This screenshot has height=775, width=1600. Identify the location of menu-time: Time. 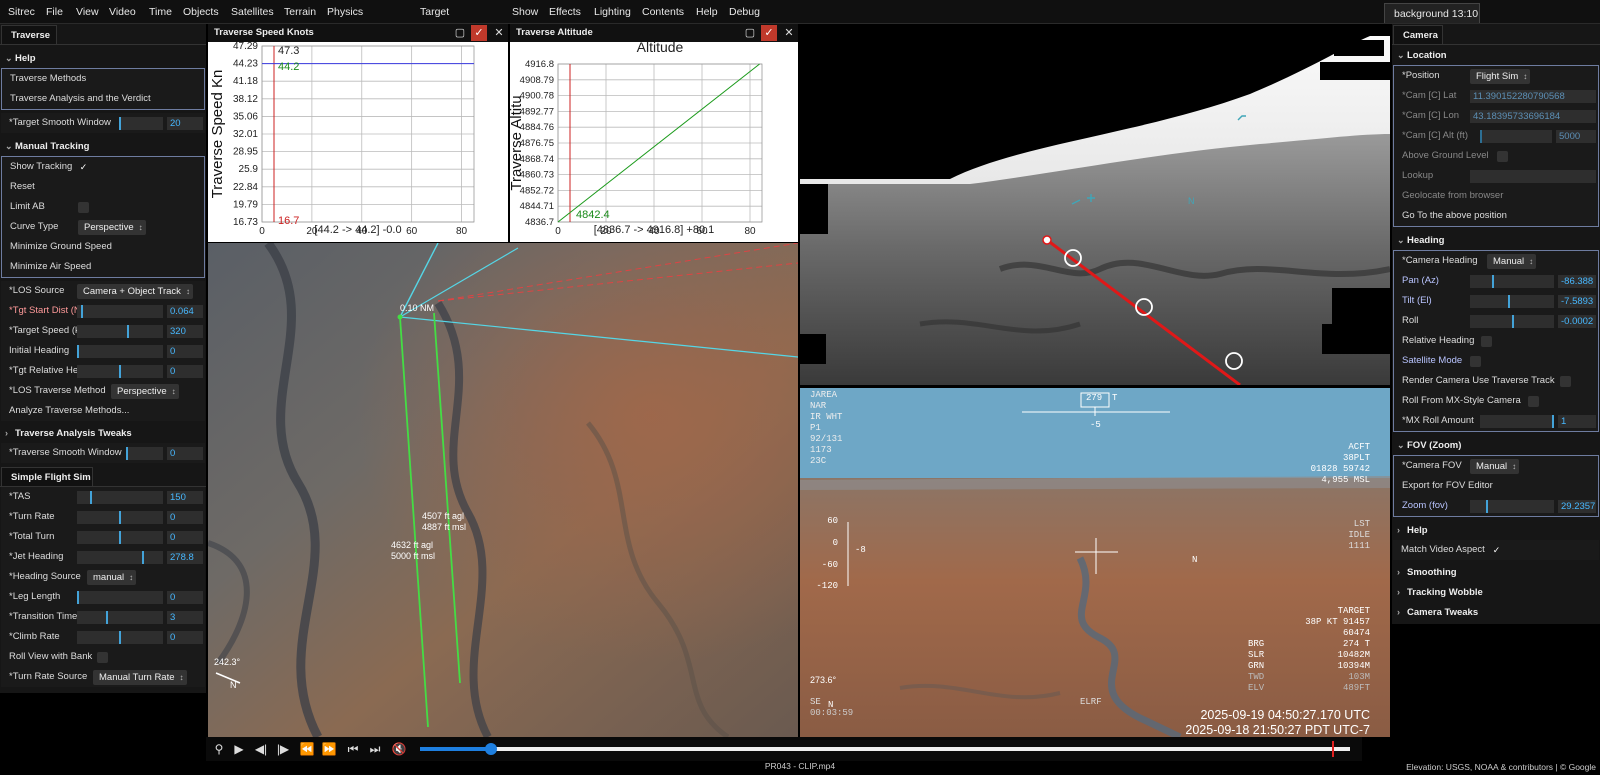
(160, 12).